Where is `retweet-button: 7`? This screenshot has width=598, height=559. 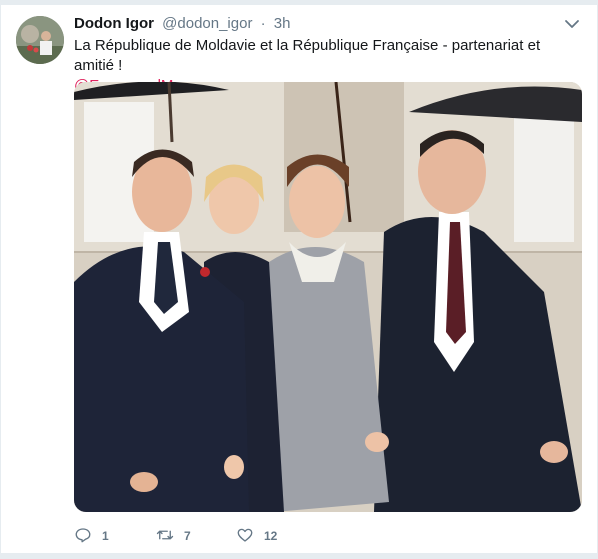 retweet-button: 7 is located at coordinates (173, 536).